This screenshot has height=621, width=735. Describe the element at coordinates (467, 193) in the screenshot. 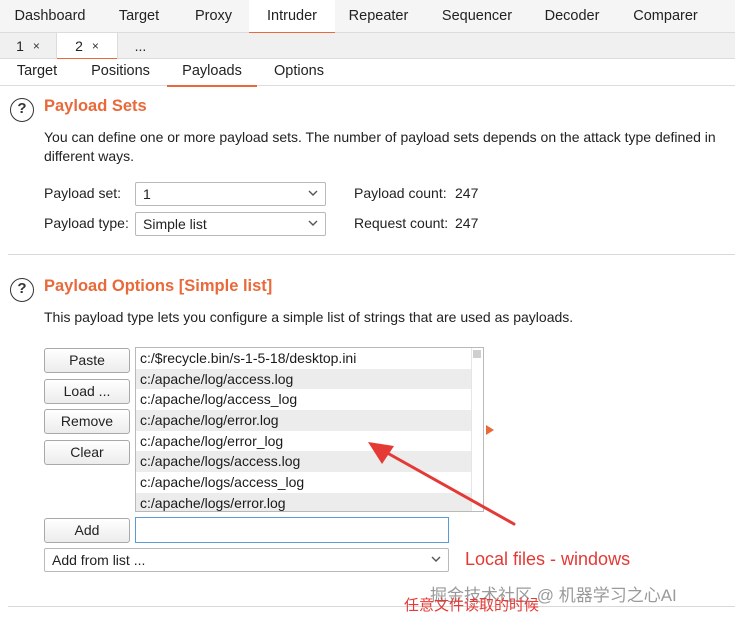

I see `payload-count-value: 247` at that location.